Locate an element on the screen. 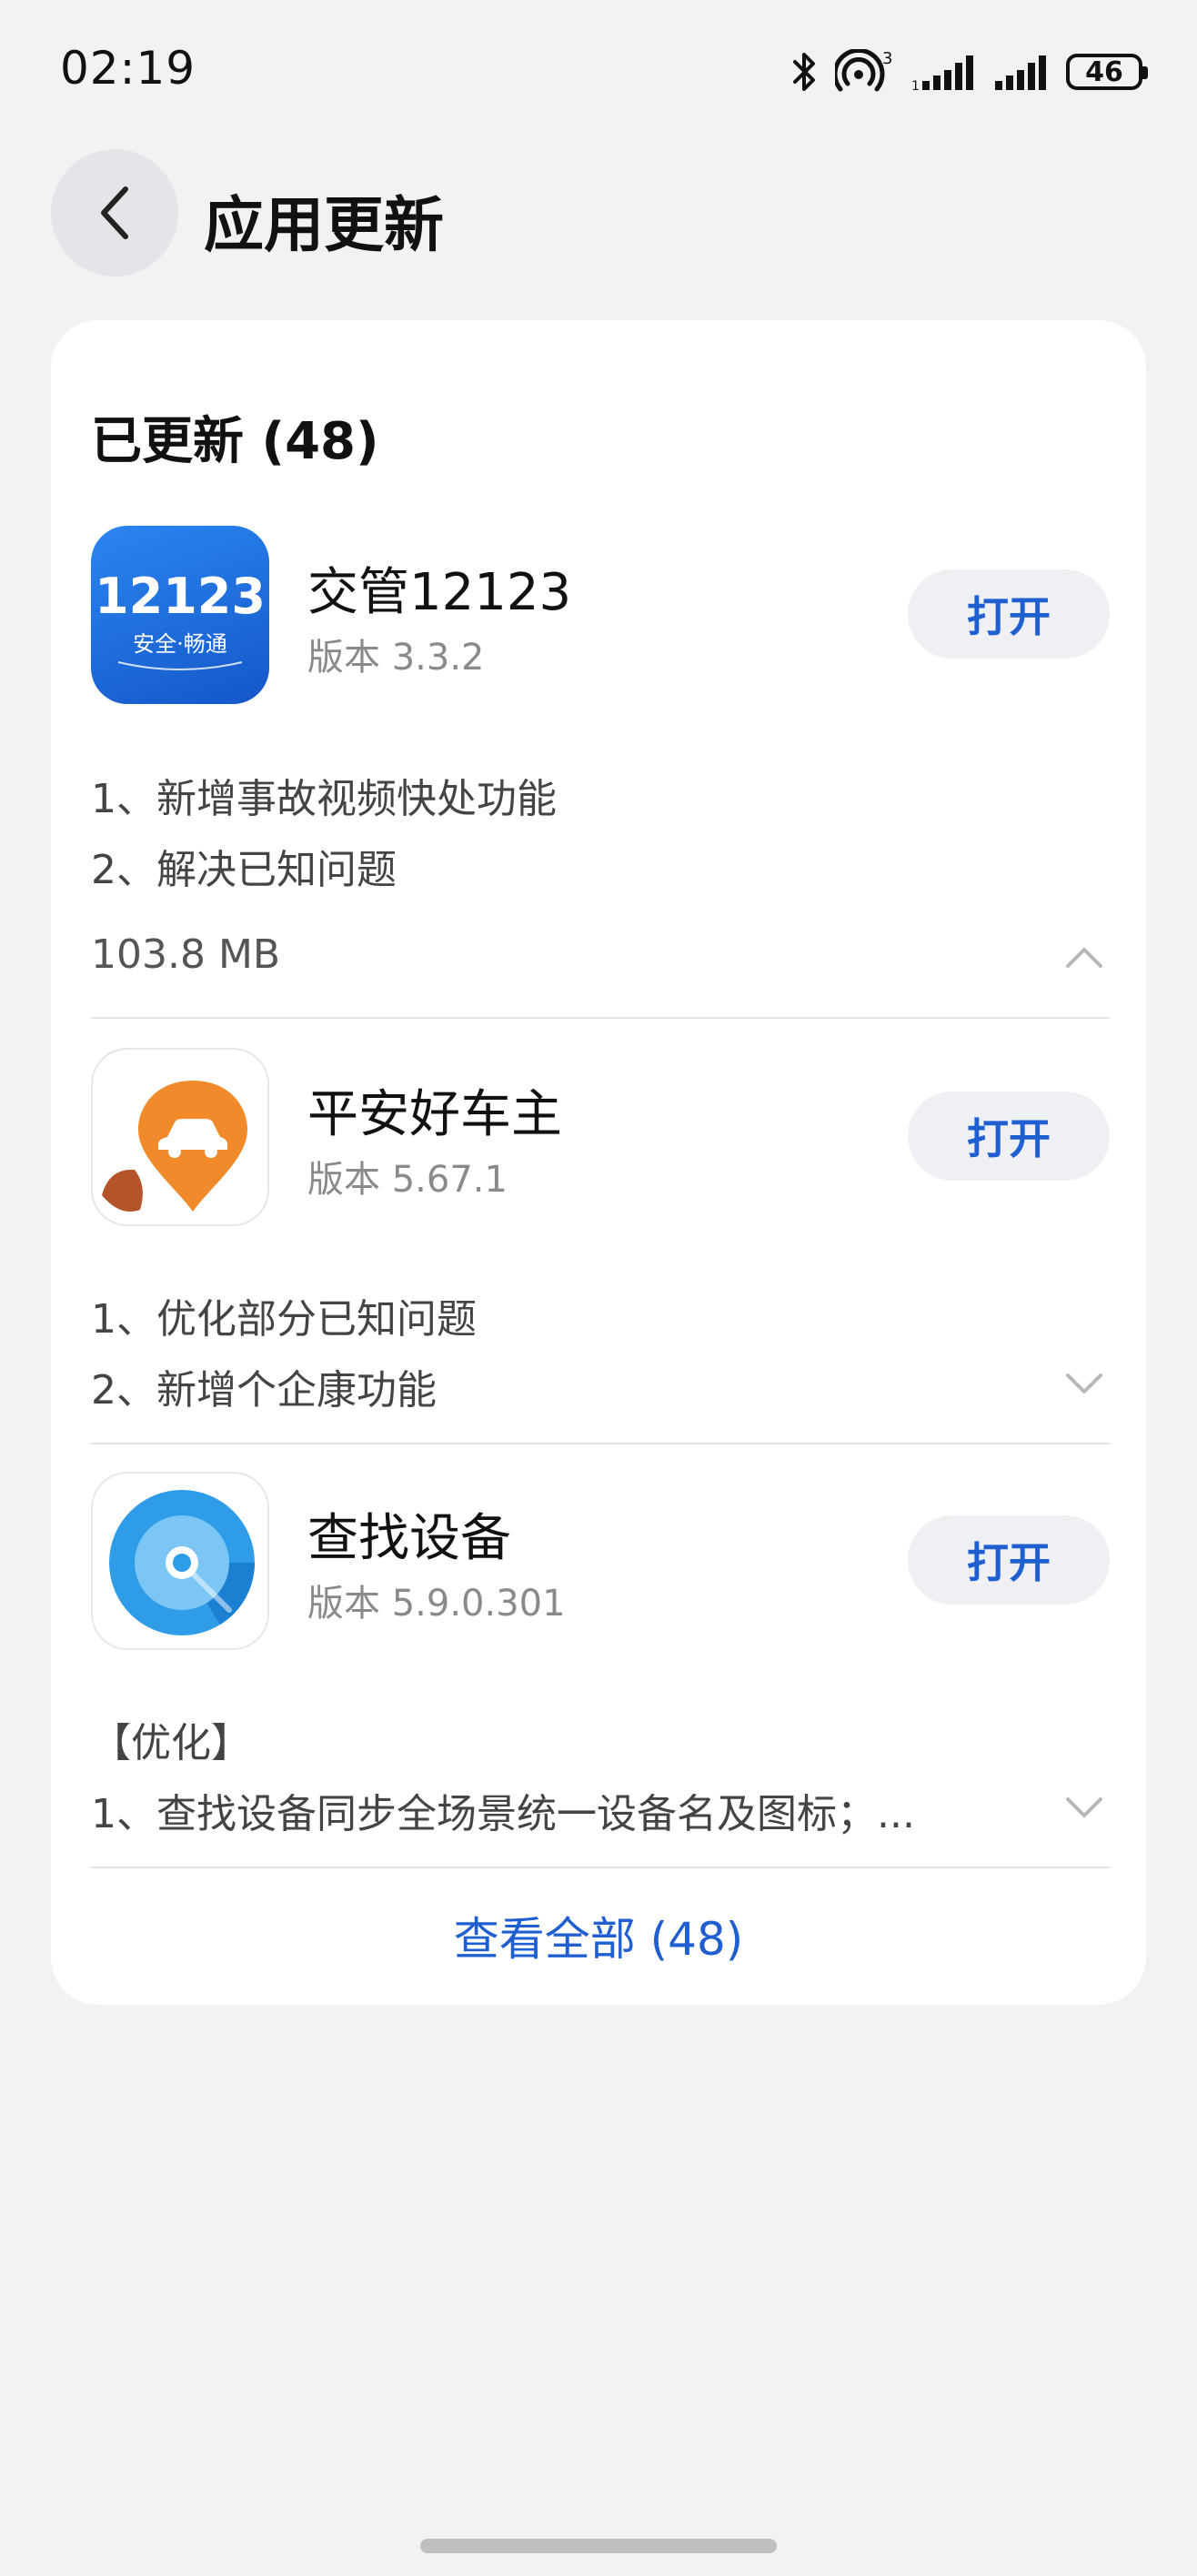 The height and width of the screenshot is (2576, 1197). signal-strength-2-icon is located at coordinates (1020, 72).